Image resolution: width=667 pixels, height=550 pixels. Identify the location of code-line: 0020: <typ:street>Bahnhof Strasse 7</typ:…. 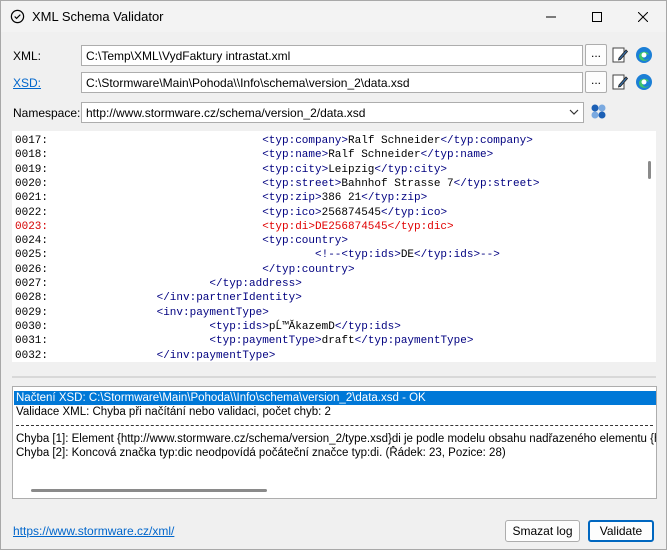
(325, 184).